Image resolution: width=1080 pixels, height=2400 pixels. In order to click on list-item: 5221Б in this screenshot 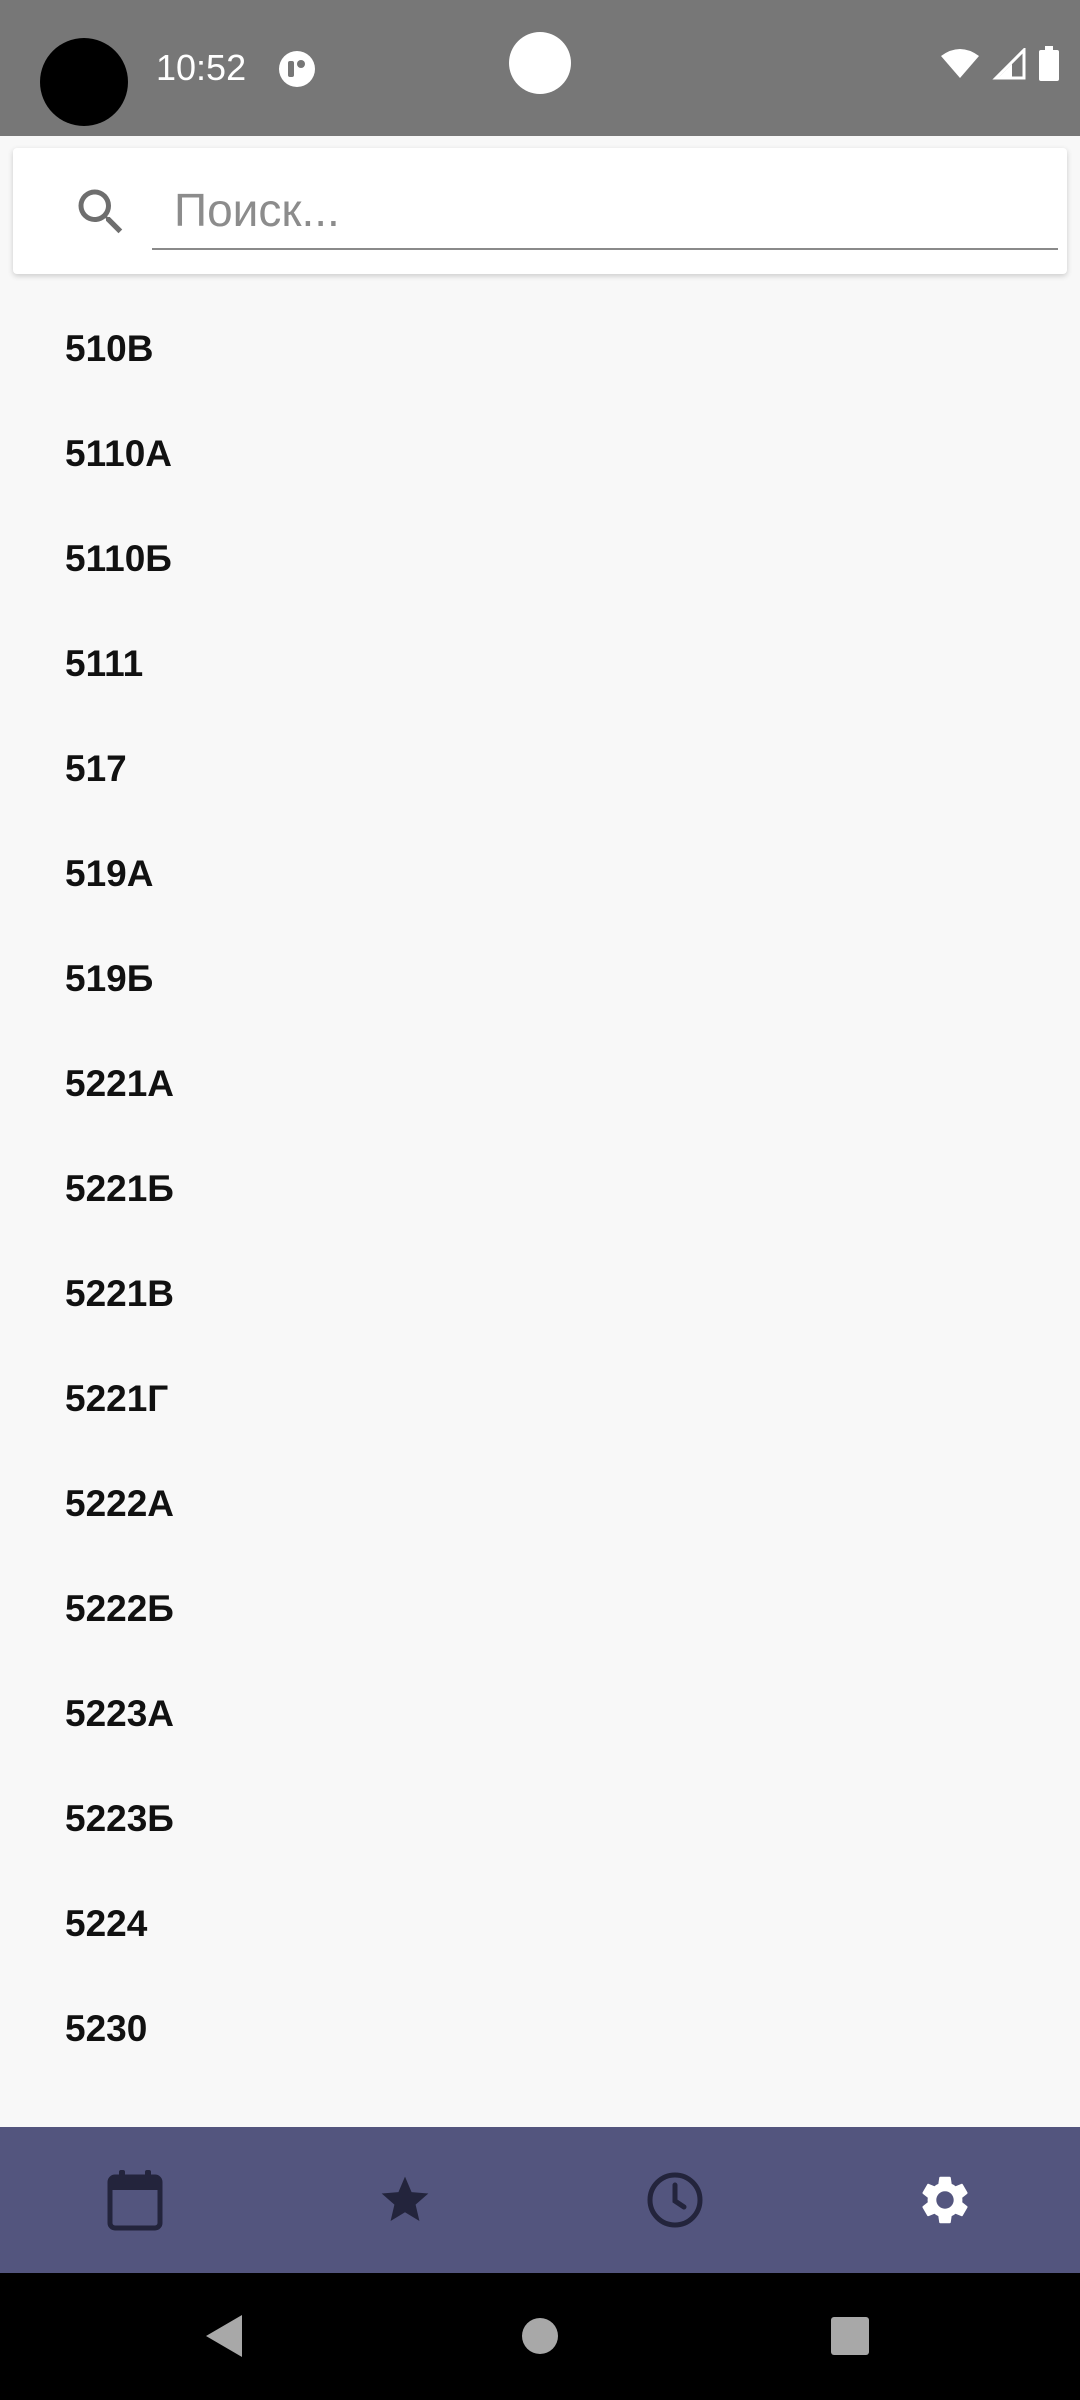, I will do `click(540, 1188)`.